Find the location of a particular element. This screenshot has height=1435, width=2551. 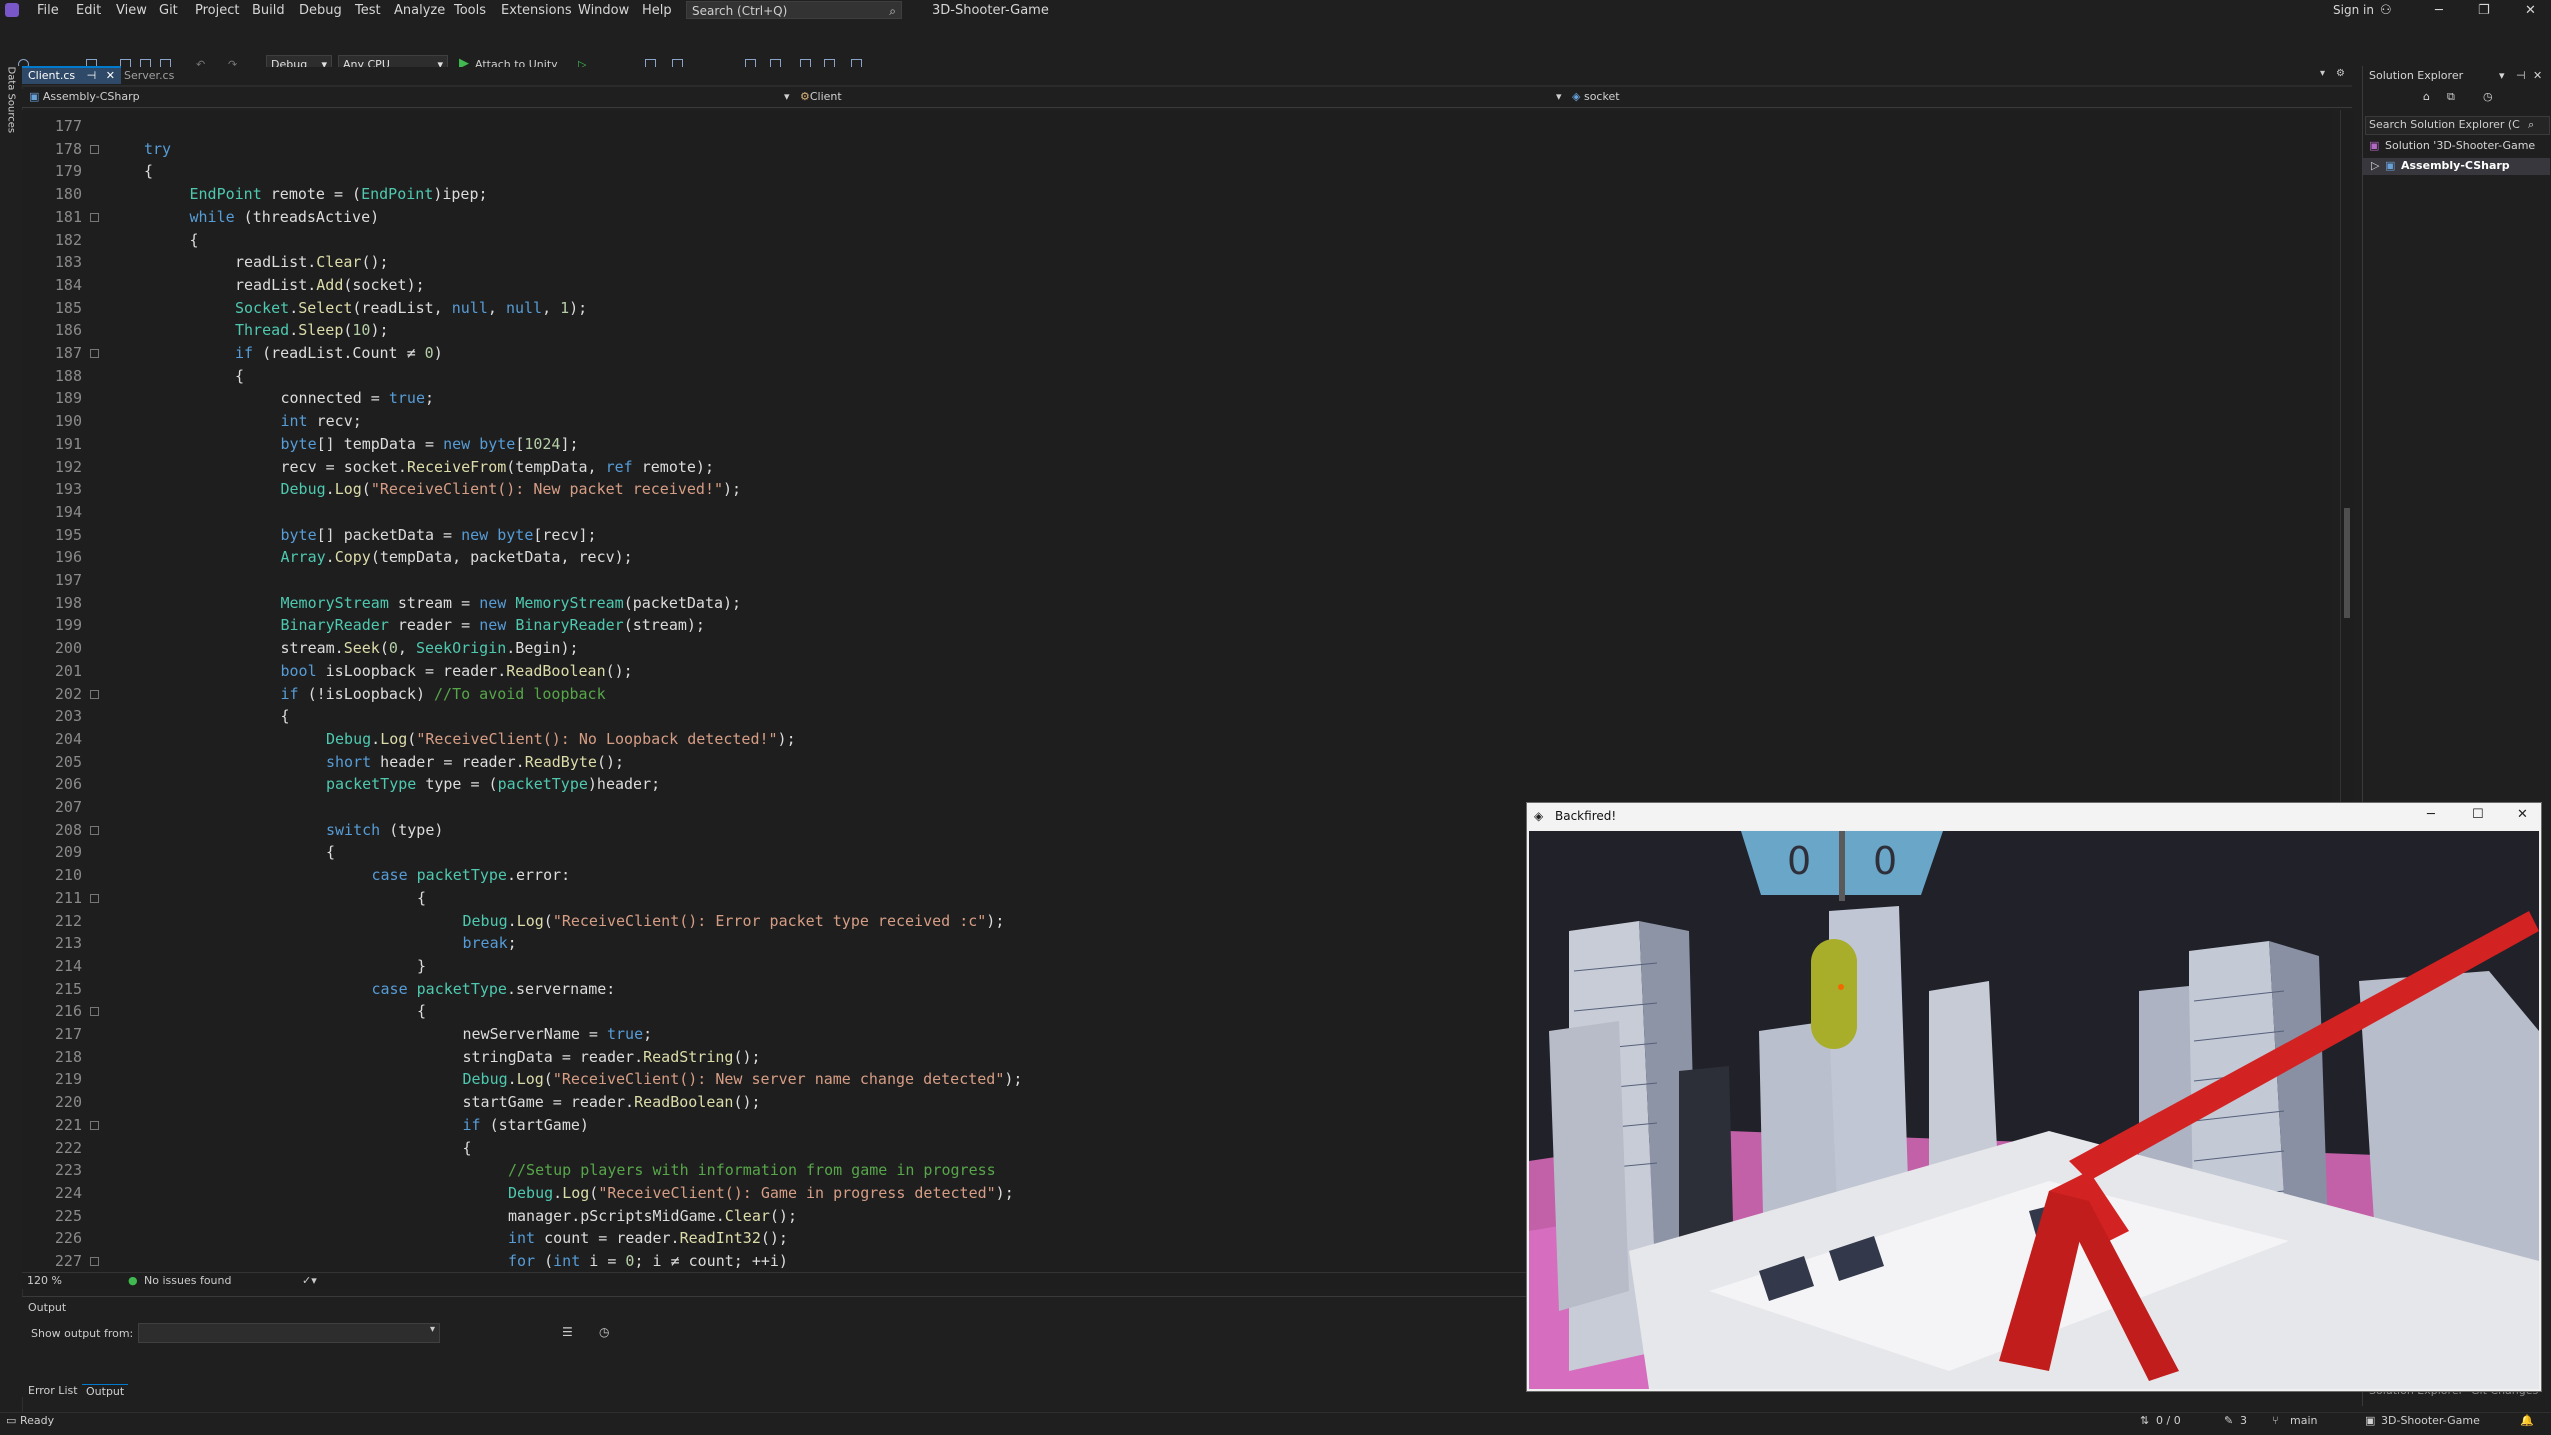

menu-view: View is located at coordinates (131, 10).